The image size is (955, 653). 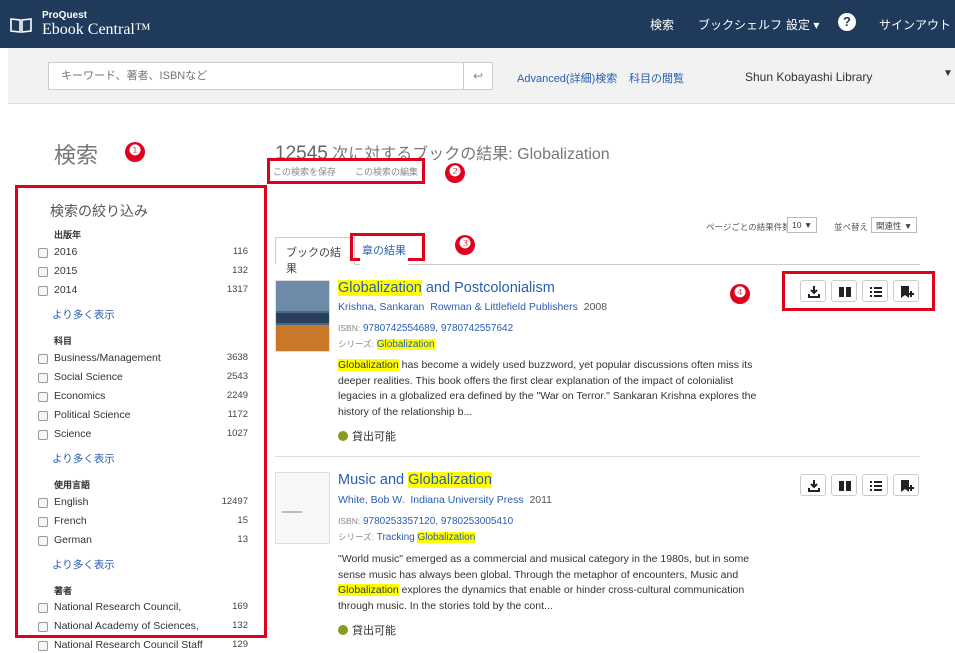 What do you see at coordinates (143, 646) in the screenshot?
I see `facet-item: National Research Council Staff 129` at bounding box center [143, 646].